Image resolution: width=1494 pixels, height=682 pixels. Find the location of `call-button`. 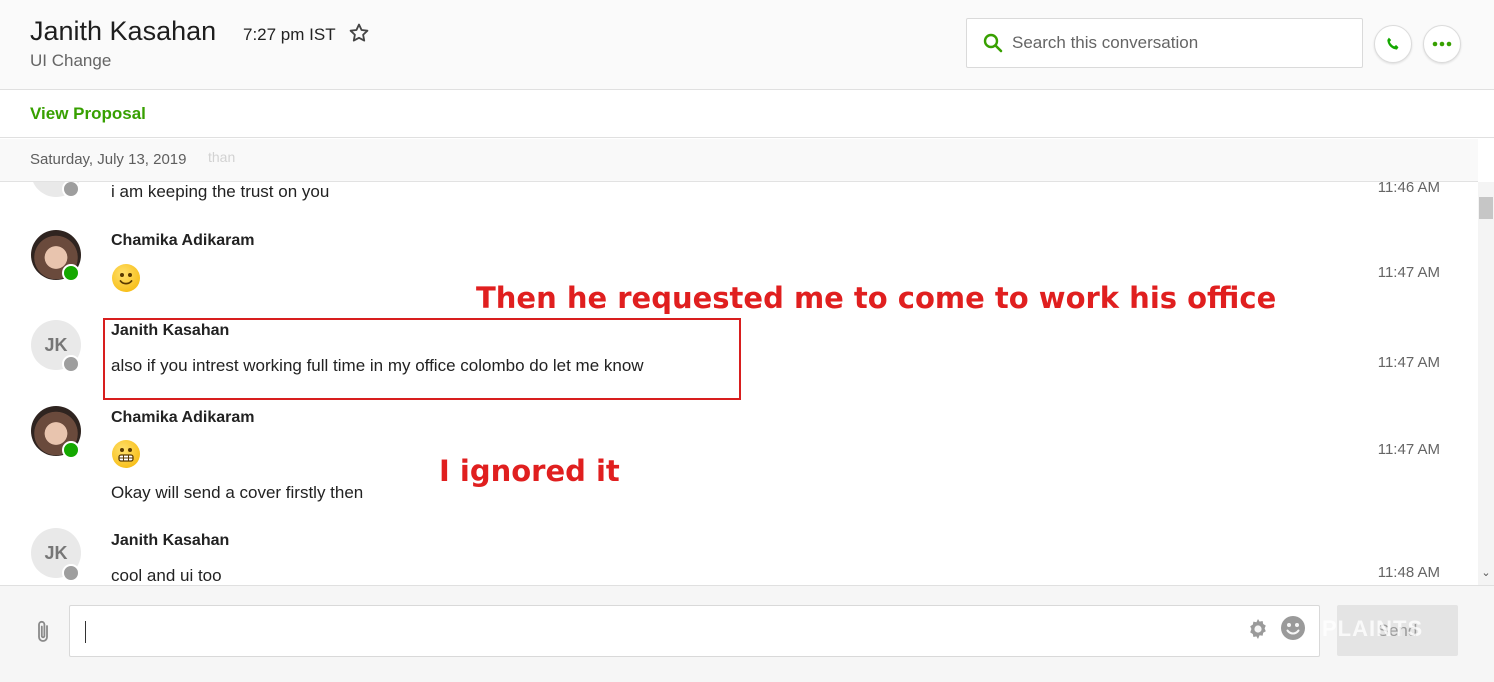

call-button is located at coordinates (1393, 44).